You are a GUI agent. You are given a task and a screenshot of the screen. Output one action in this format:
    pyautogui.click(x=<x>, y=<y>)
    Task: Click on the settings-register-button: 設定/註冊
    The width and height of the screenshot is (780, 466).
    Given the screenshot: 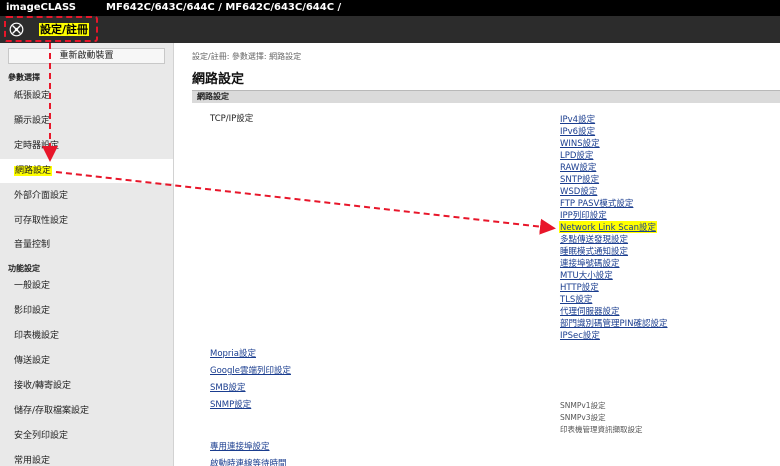 What is the action you would take?
    pyautogui.click(x=51, y=29)
    